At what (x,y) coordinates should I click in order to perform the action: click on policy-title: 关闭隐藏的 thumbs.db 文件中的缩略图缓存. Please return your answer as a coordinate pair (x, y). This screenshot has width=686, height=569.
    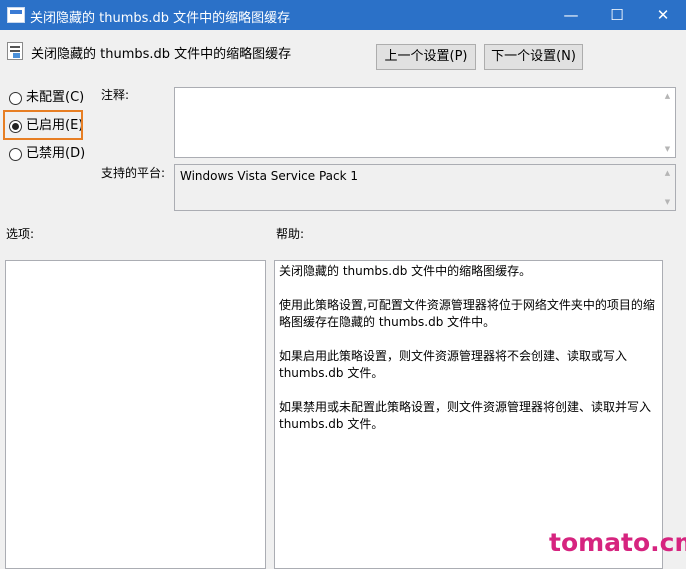
    Looking at the image, I should click on (161, 54).